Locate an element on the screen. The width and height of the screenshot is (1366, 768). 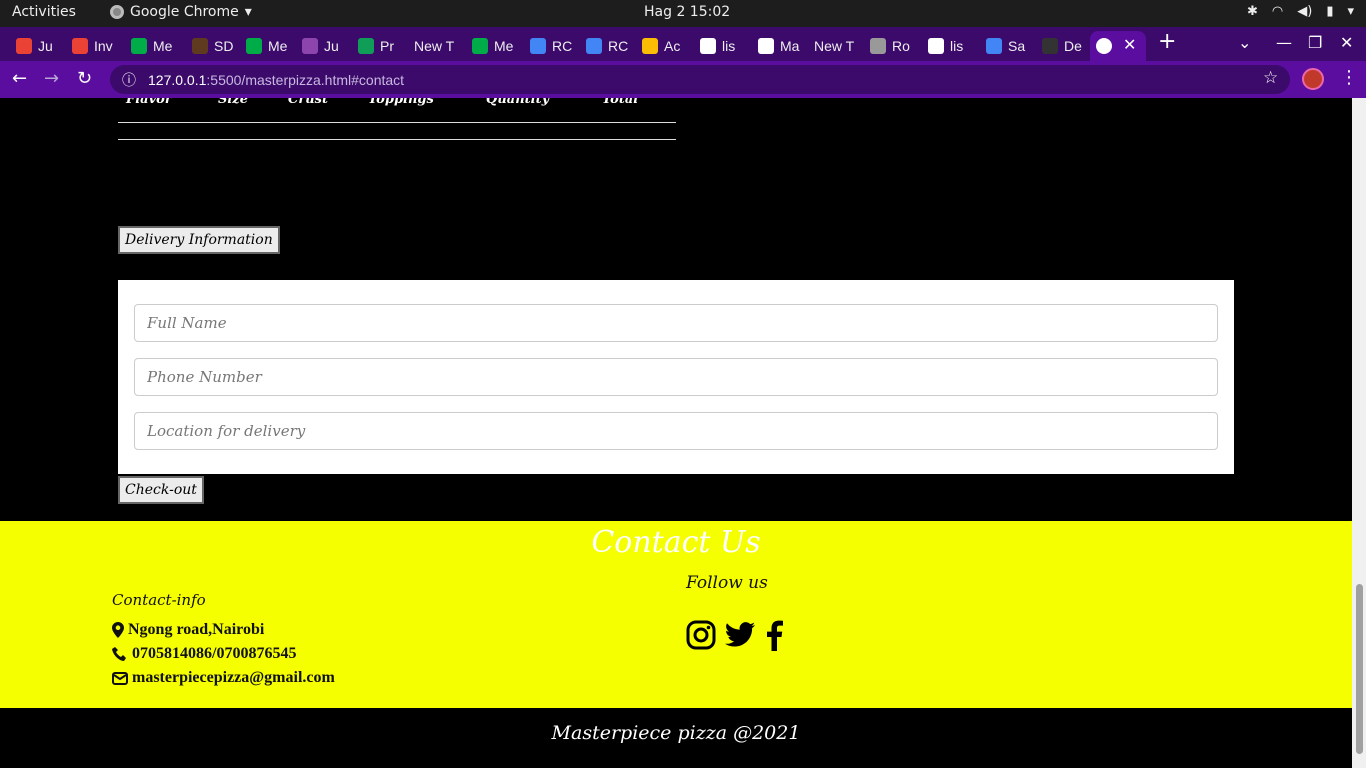
tab-label: RC is located at coordinates (562, 46).